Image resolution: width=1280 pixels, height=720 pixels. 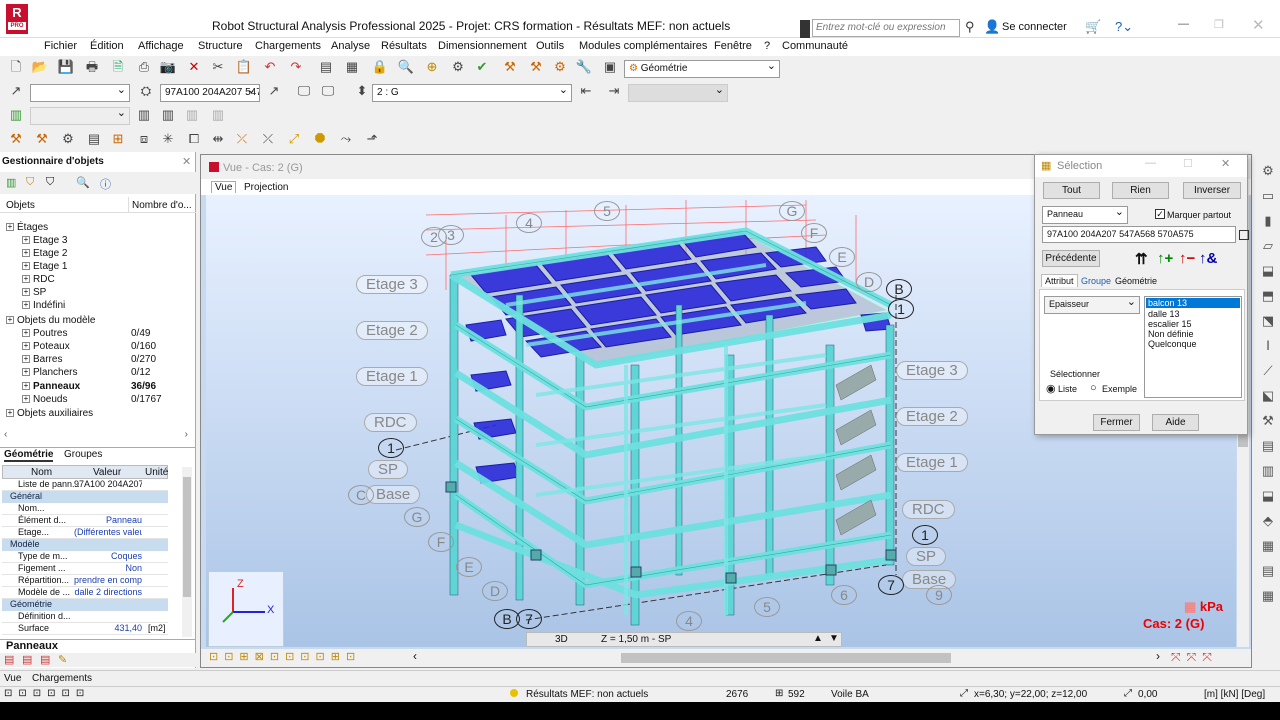 I want to click on support-icon: ✳, so click(x=168, y=139).